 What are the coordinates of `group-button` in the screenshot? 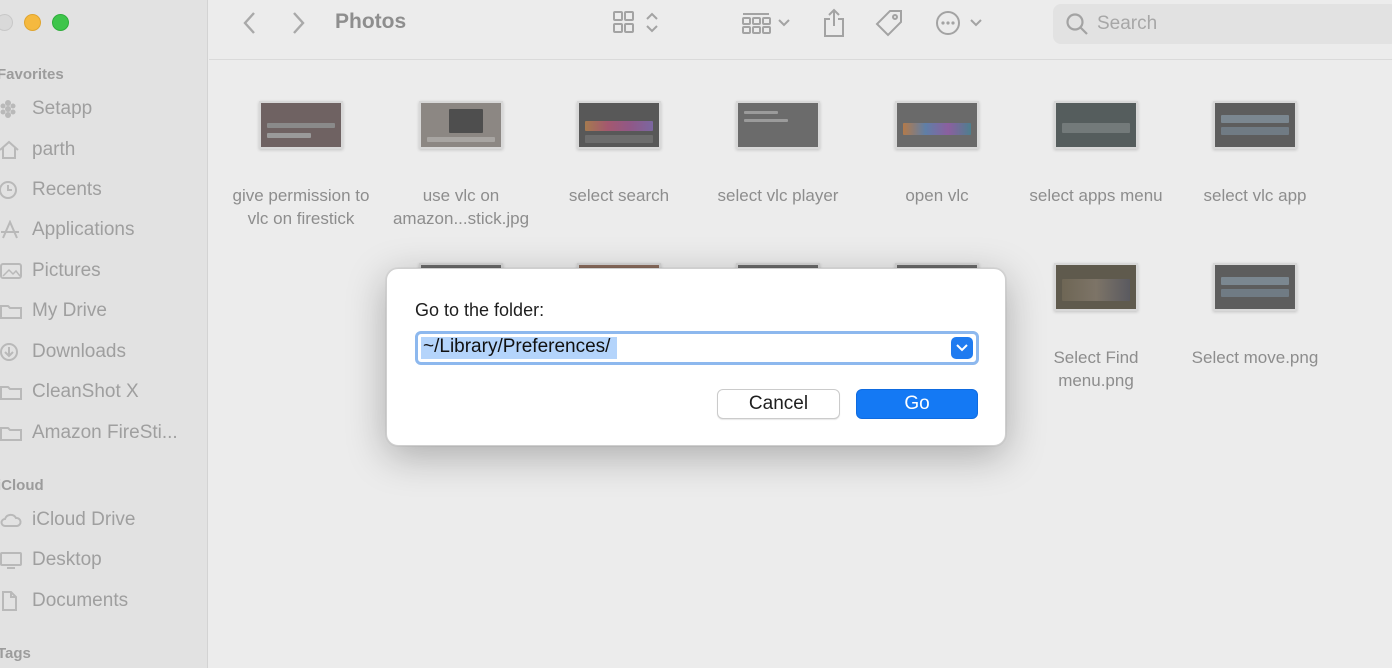 It's located at (767, 23).